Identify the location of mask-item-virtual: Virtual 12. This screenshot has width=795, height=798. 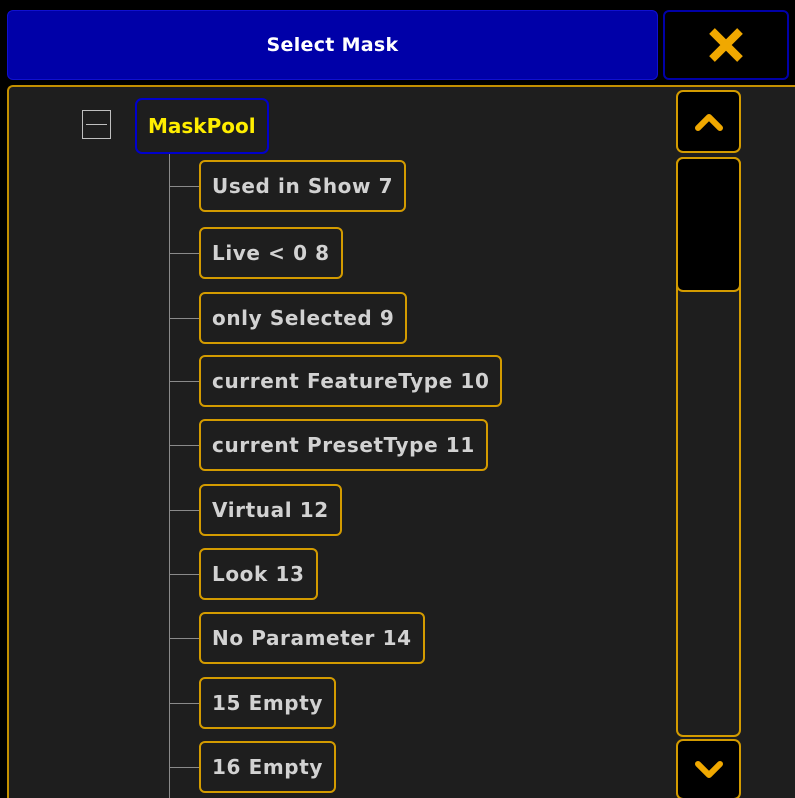
(270, 510).